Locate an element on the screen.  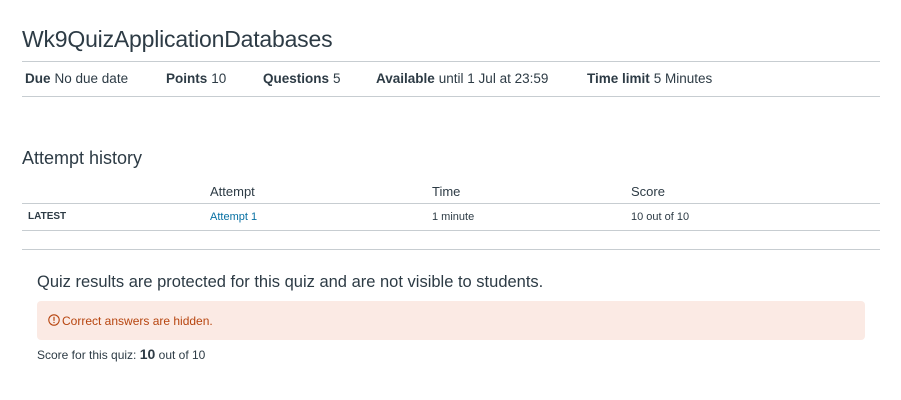
score-label: Score for this quiz: is located at coordinates (87, 355).